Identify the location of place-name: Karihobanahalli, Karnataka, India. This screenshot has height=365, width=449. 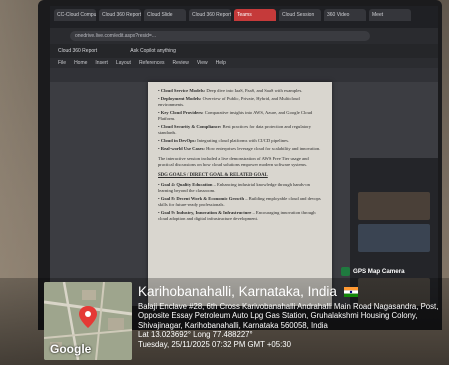
(291, 292).